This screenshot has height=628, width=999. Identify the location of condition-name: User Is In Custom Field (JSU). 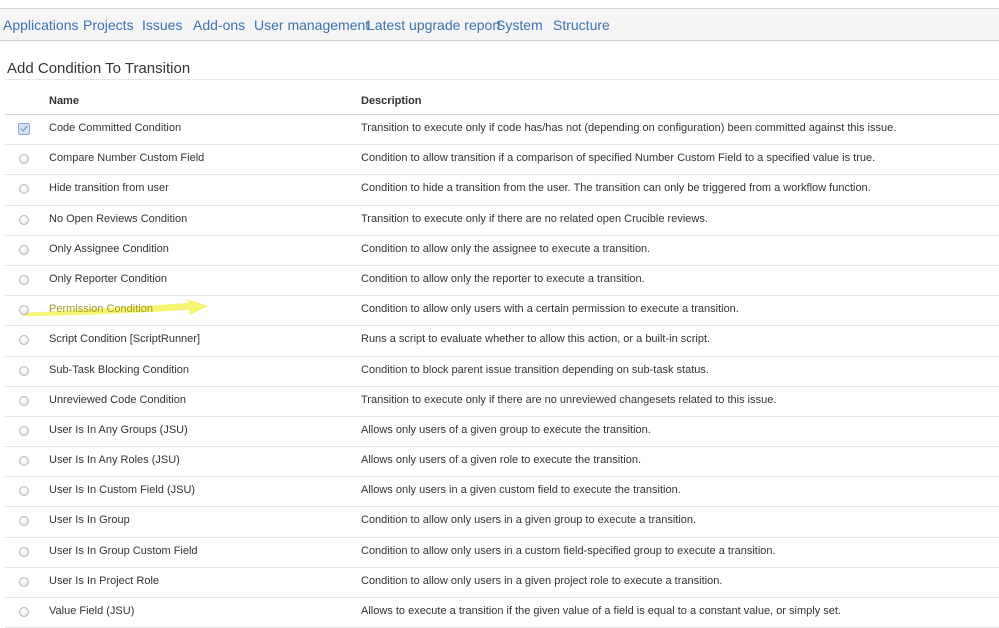
(122, 490).